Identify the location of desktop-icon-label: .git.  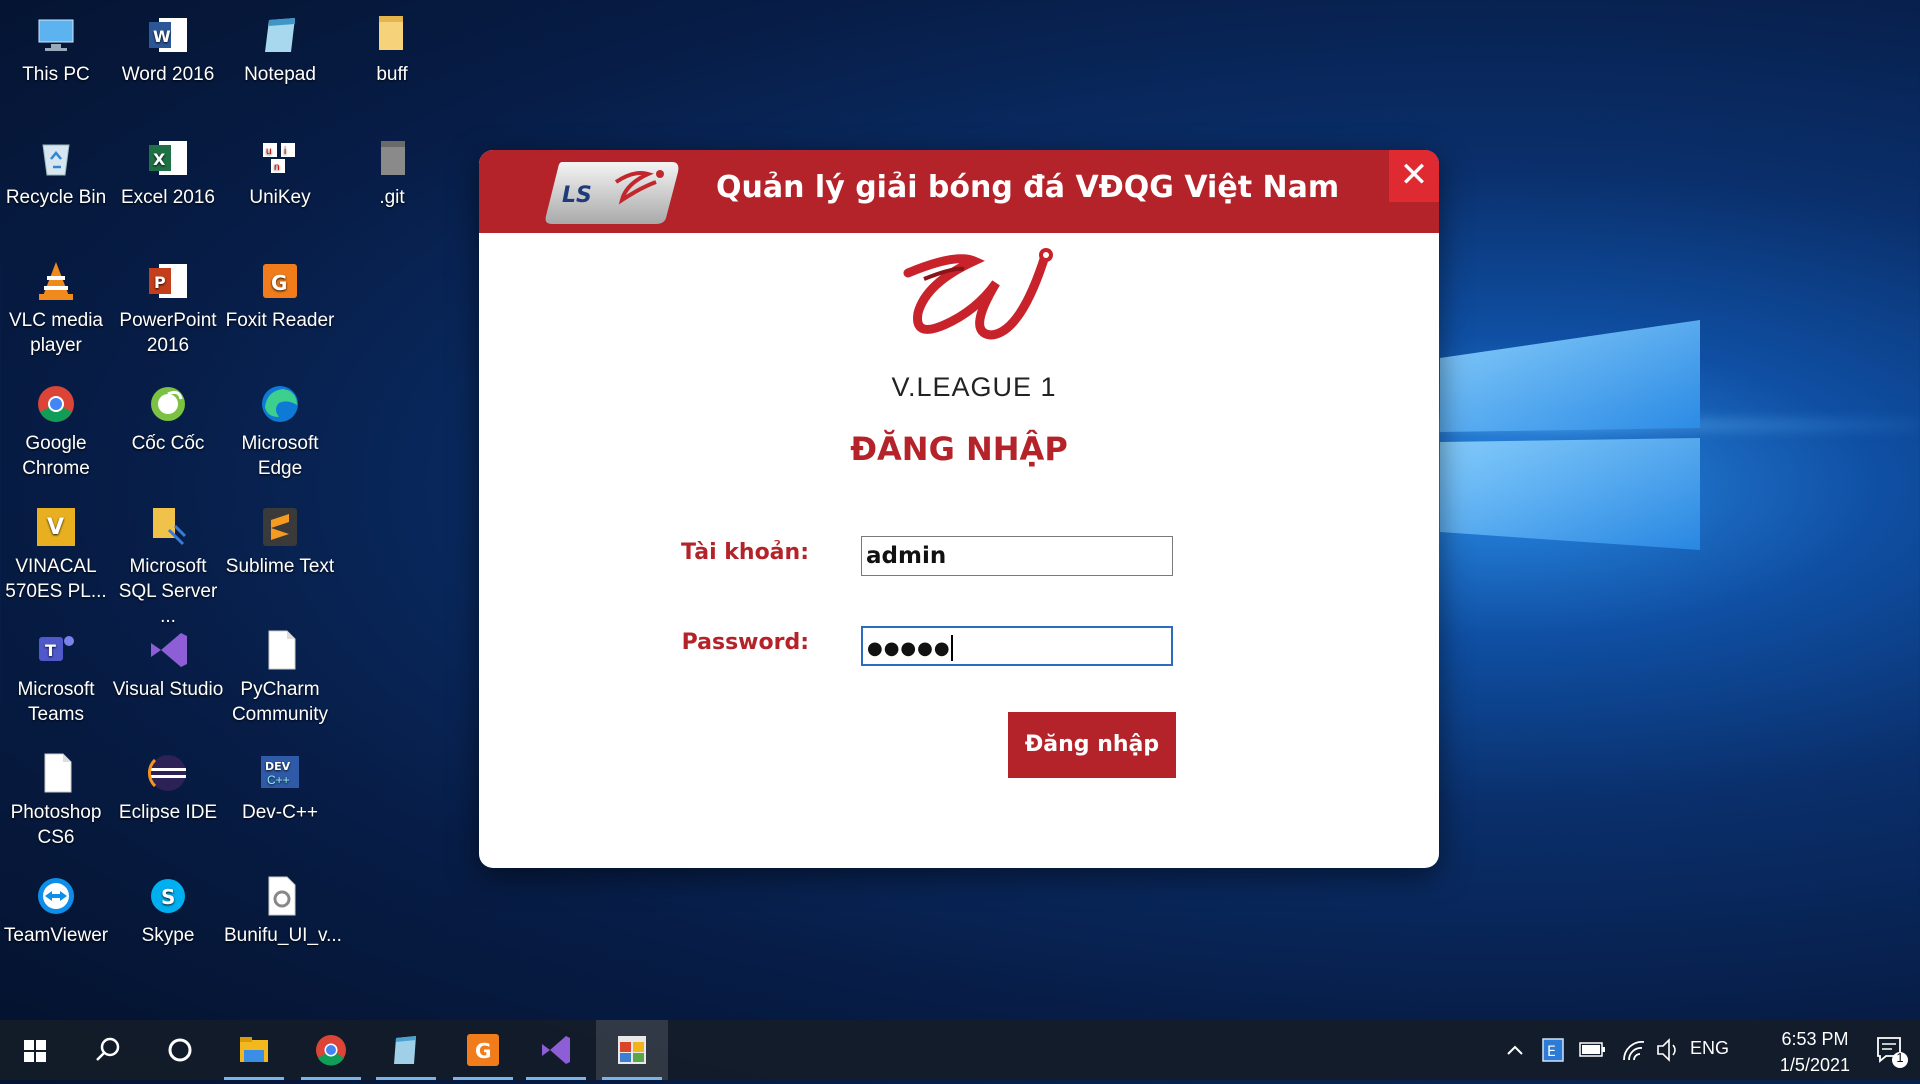
(392, 197).